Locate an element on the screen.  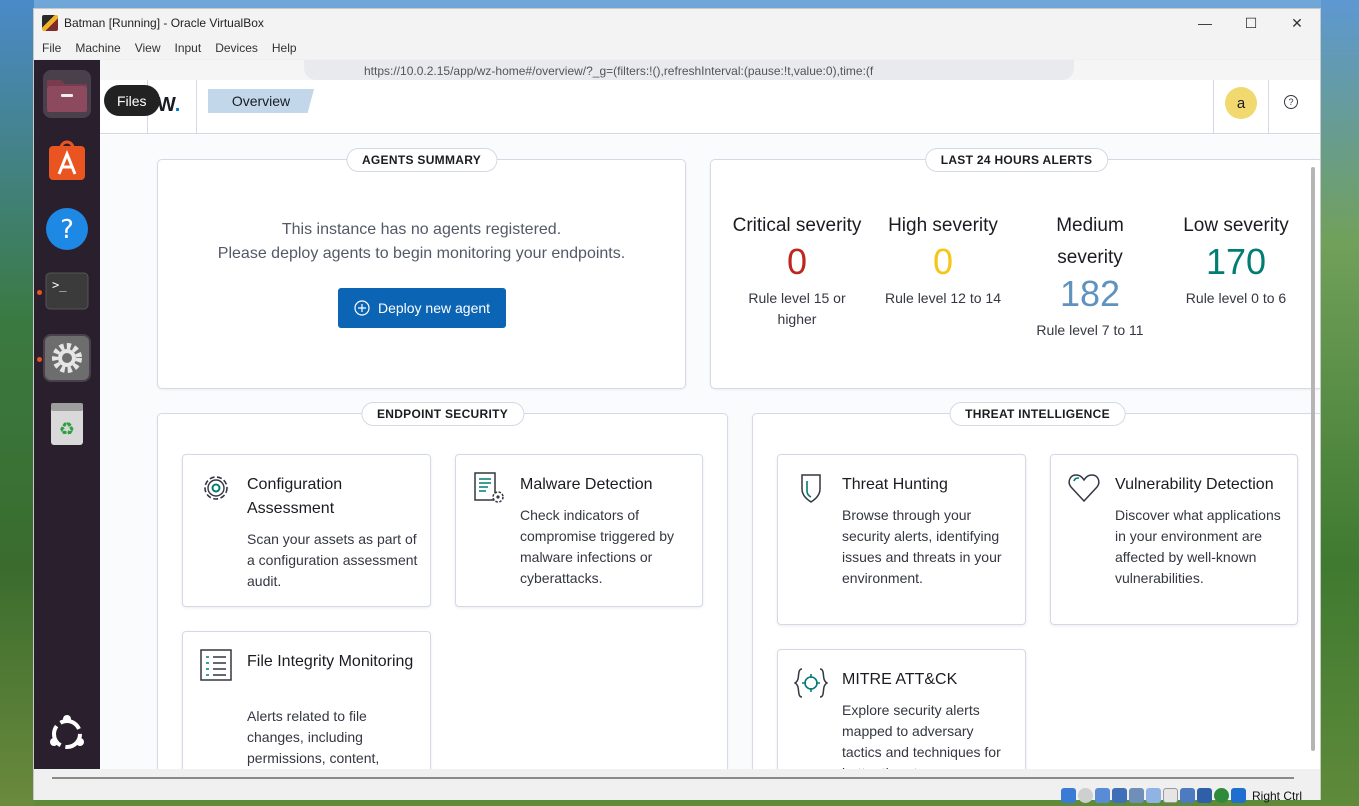
settings-icon is located at coordinates (67, 358).